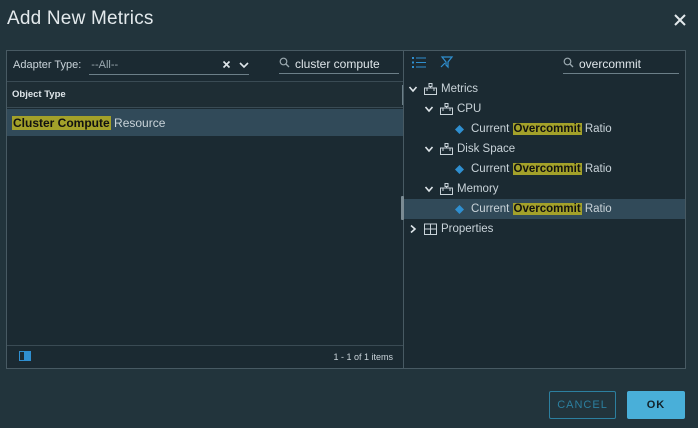 This screenshot has width=698, height=428. What do you see at coordinates (447, 64) in the screenshot?
I see `filter-icon` at bounding box center [447, 64].